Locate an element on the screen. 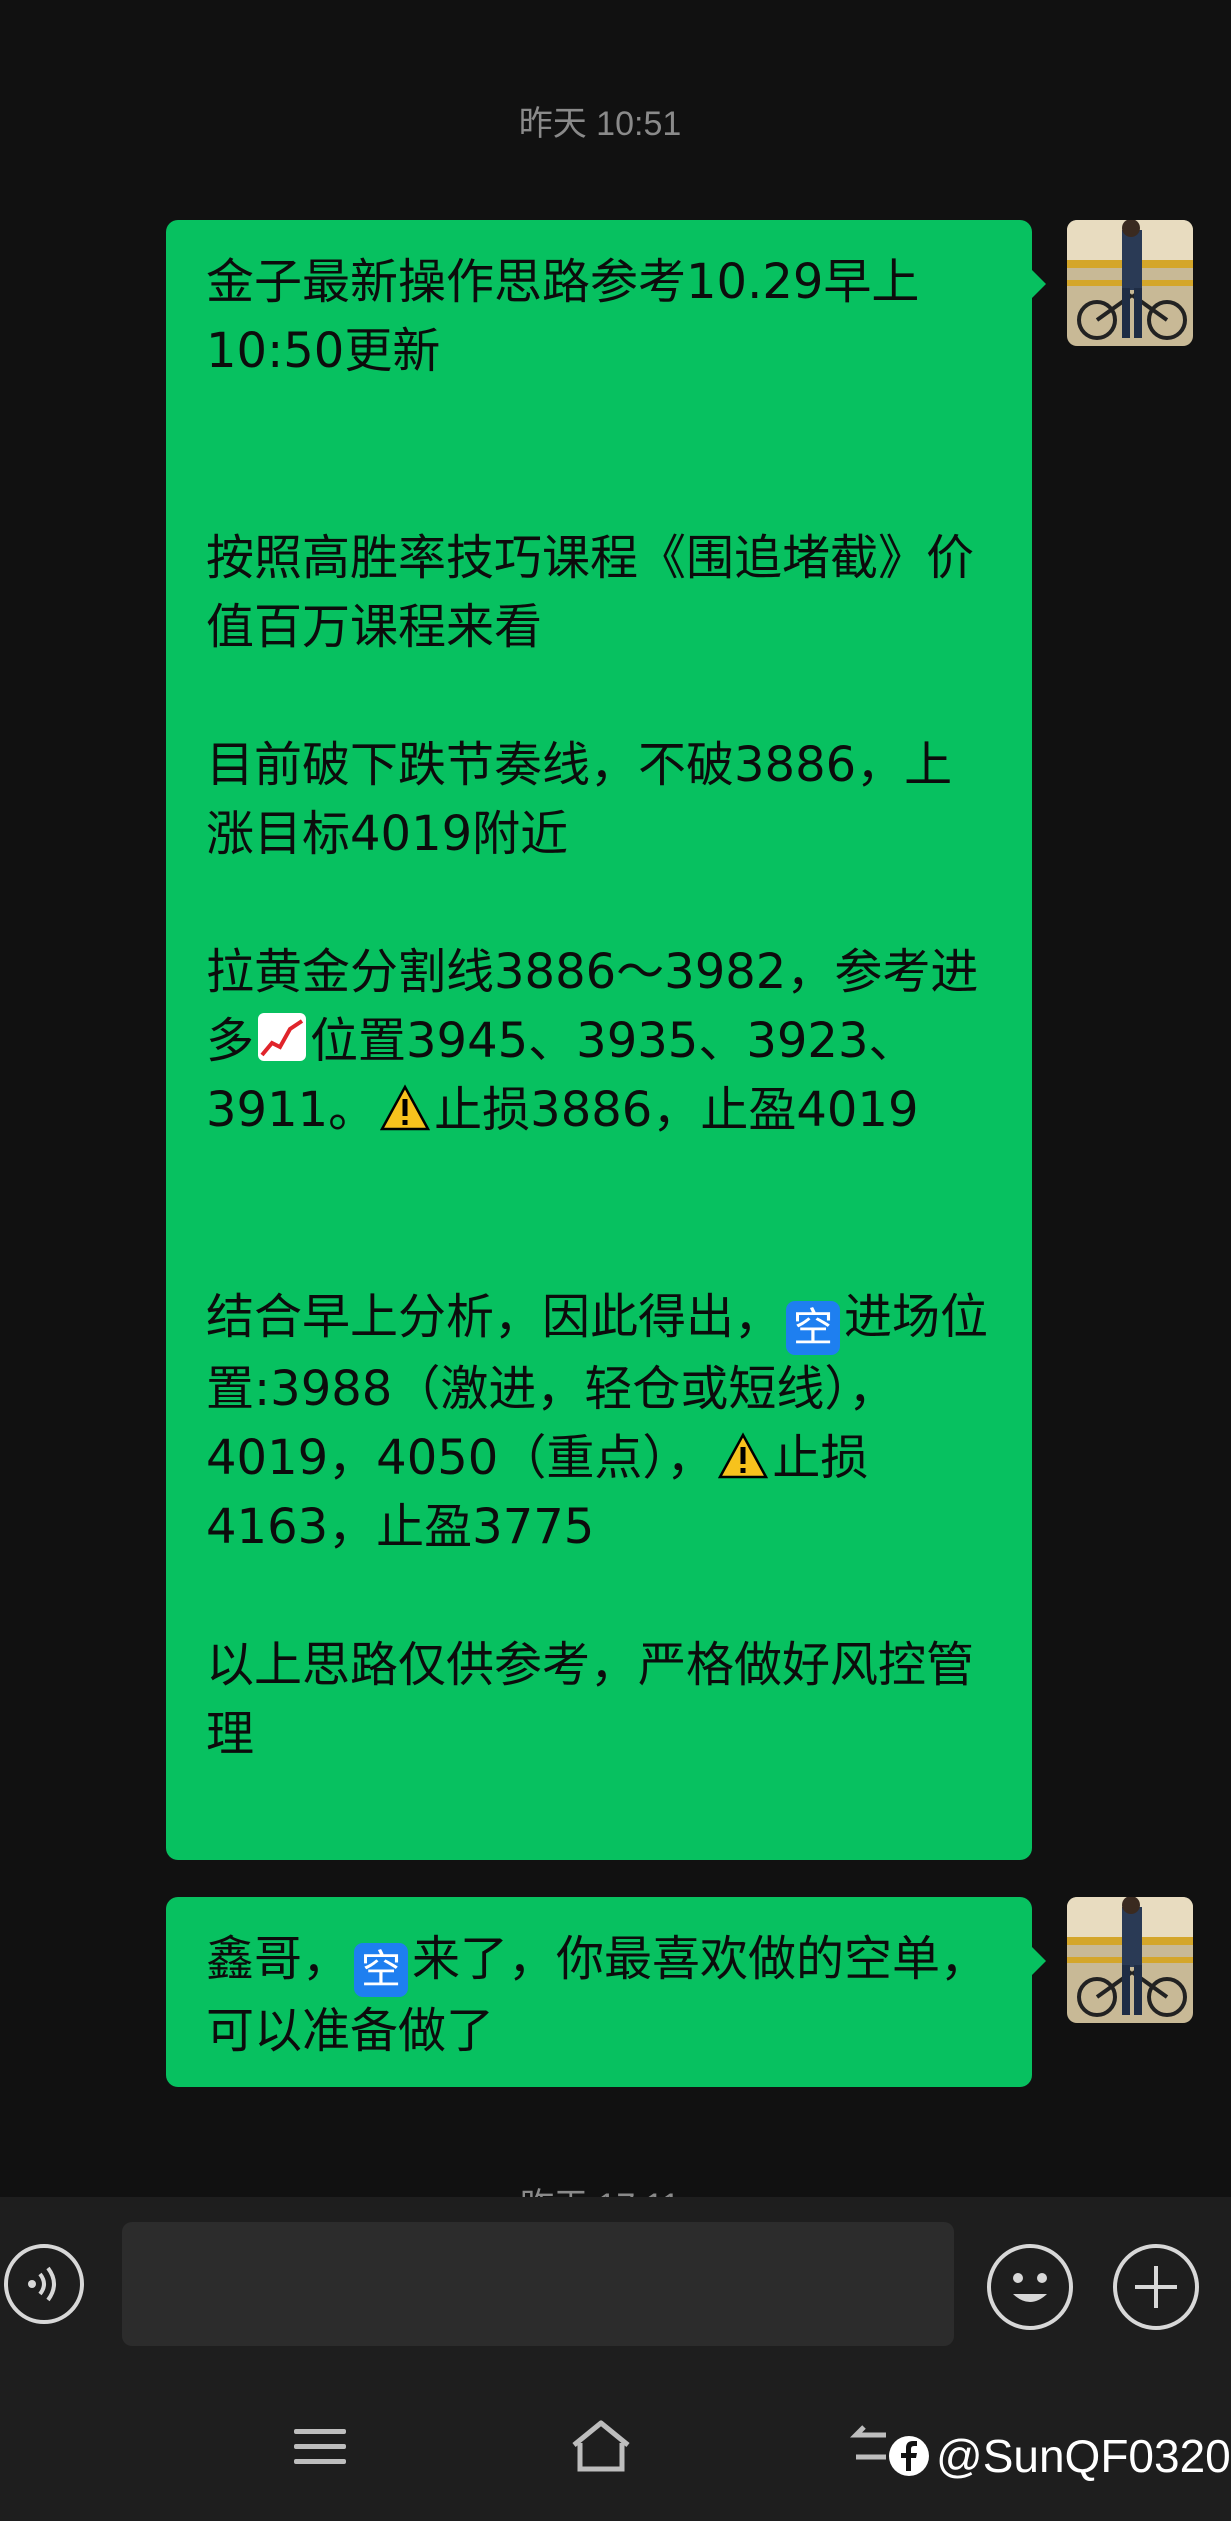 Image resolution: width=1231 pixels, height=2521 pixels. message-paragraph: 金子最新操作思路参考10.29早上10:50更新 is located at coordinates (563, 316).